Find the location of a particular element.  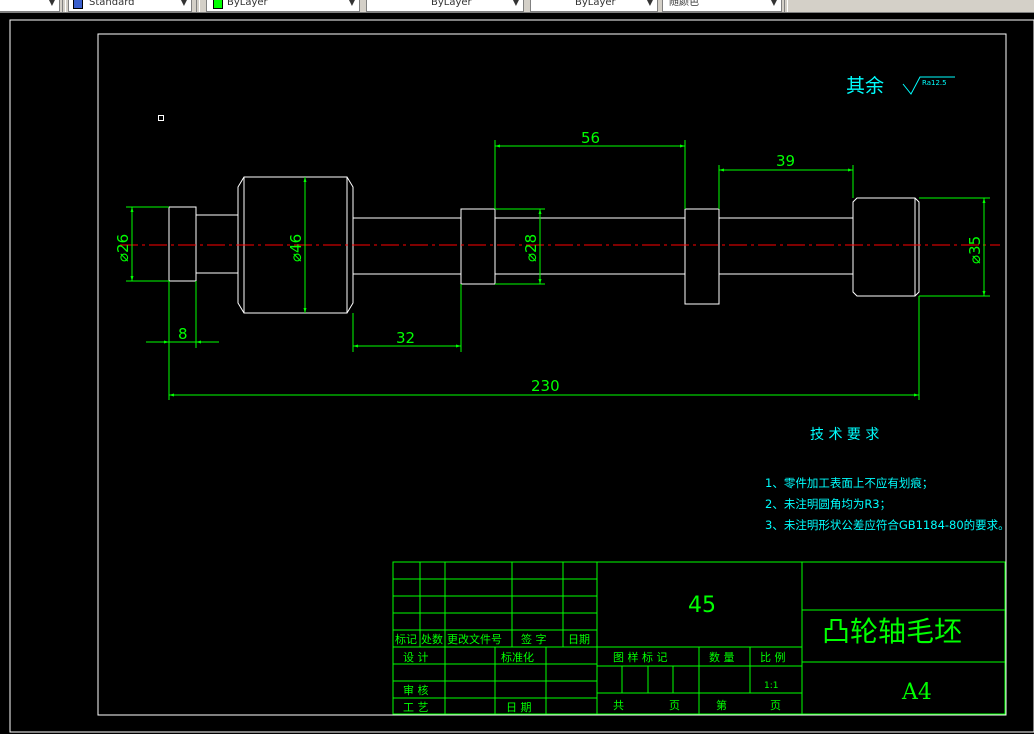

label-page1: 页 is located at coordinates (674, 705).